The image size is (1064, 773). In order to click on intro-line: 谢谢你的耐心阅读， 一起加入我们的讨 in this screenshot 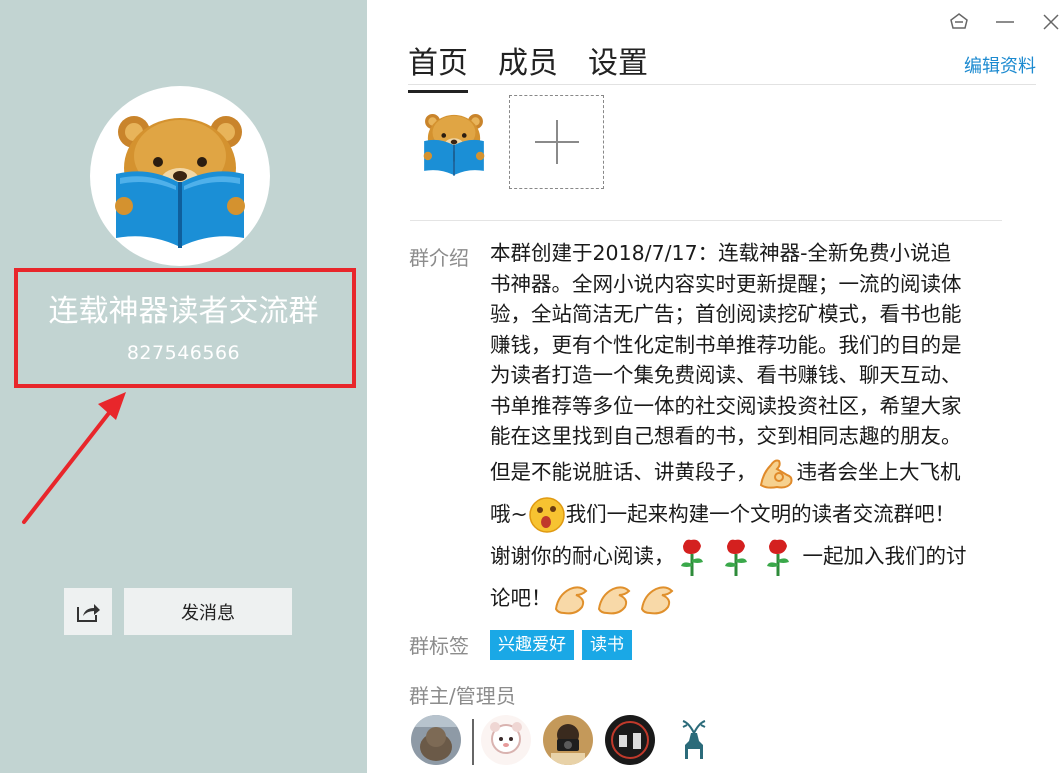, I will do `click(746, 557)`.